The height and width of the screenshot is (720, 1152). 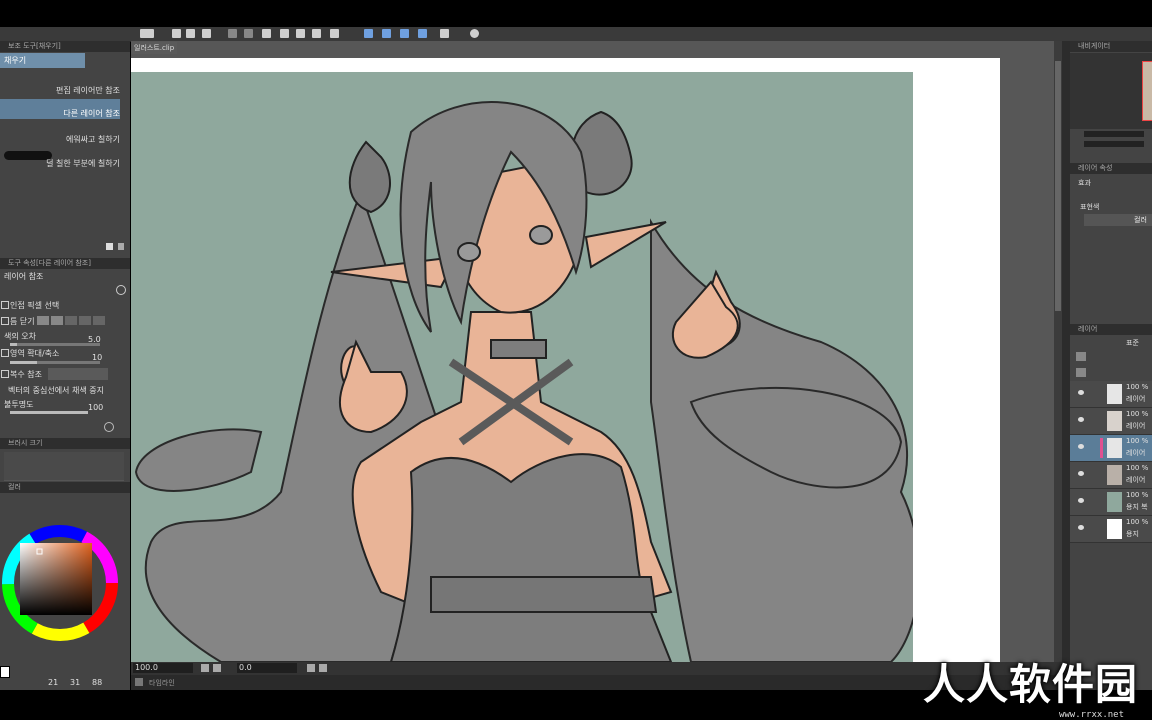 I want to click on selected-tool-tab: 채우기, so click(x=42, y=60).